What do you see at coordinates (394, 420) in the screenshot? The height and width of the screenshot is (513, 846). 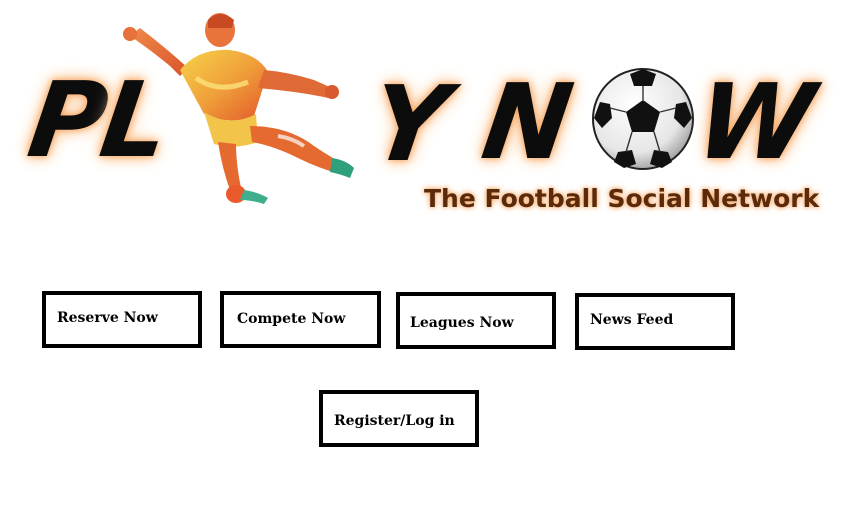 I see `register-login-label: Register/Log in` at bounding box center [394, 420].